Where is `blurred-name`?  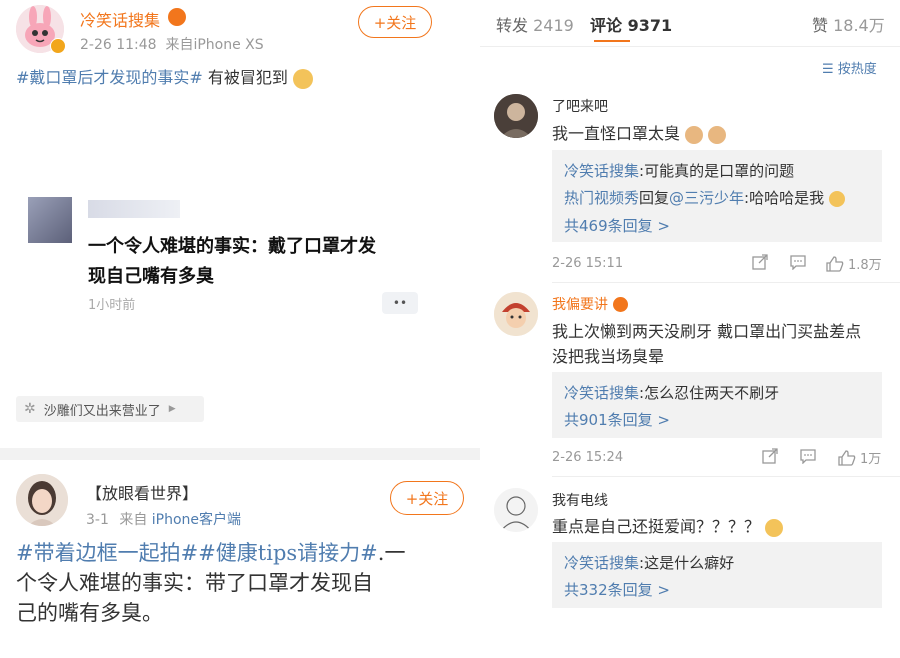 blurred-name is located at coordinates (134, 209).